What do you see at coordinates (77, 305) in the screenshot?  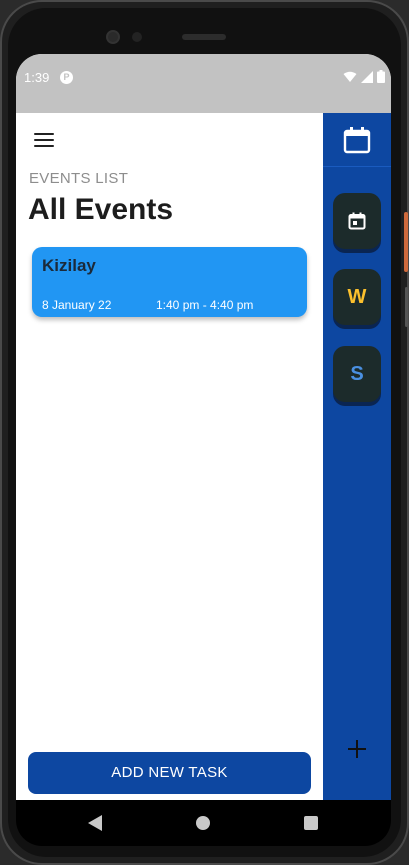 I see `event-date: 8 January 22` at bounding box center [77, 305].